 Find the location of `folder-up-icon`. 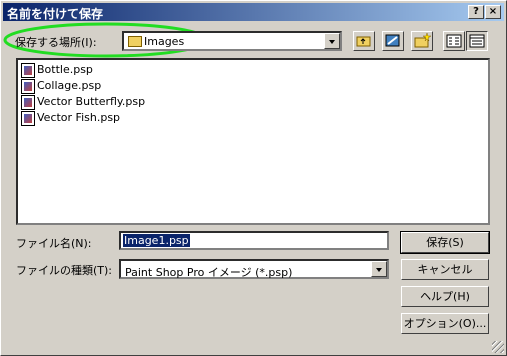

folder-up-icon is located at coordinates (363, 41).